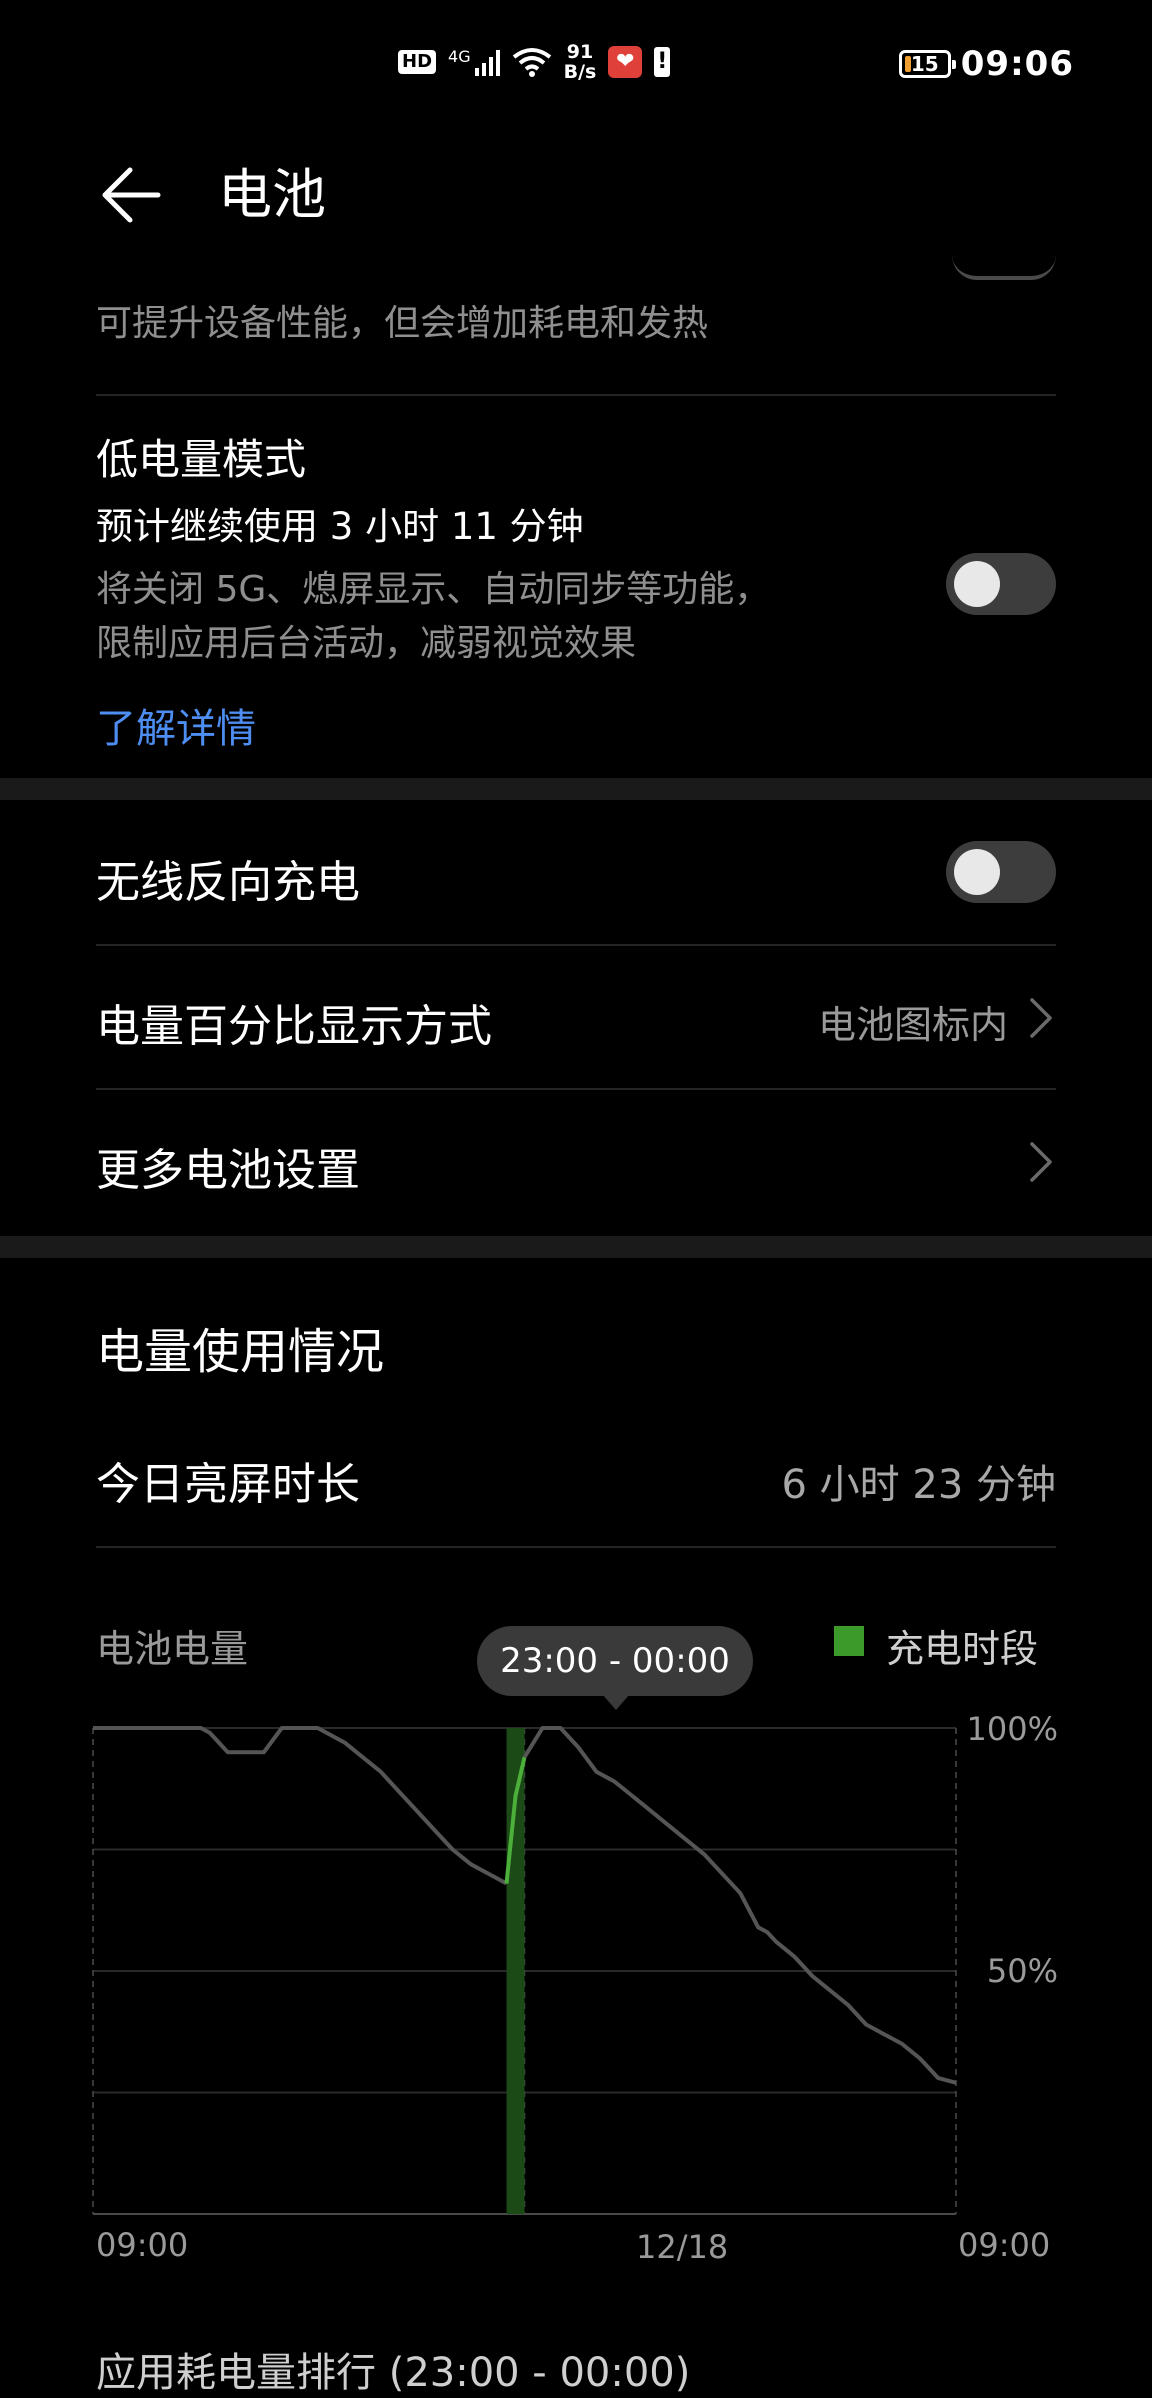 This screenshot has height=2398, width=1152. I want to click on more-battery-settings-label: 更多电池设置, so click(228, 1170).